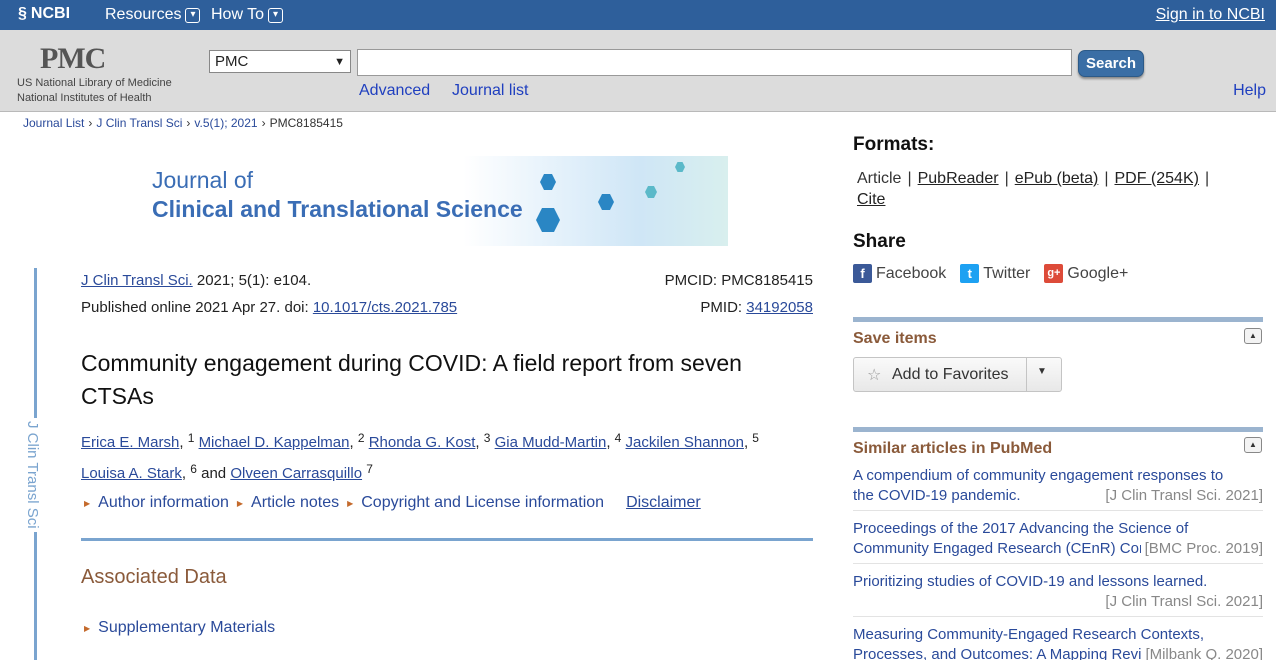 Image resolution: width=1276 pixels, height=660 pixels. Describe the element at coordinates (1007, 273) in the screenshot. I see `share-twitter-label: Twitter` at that location.